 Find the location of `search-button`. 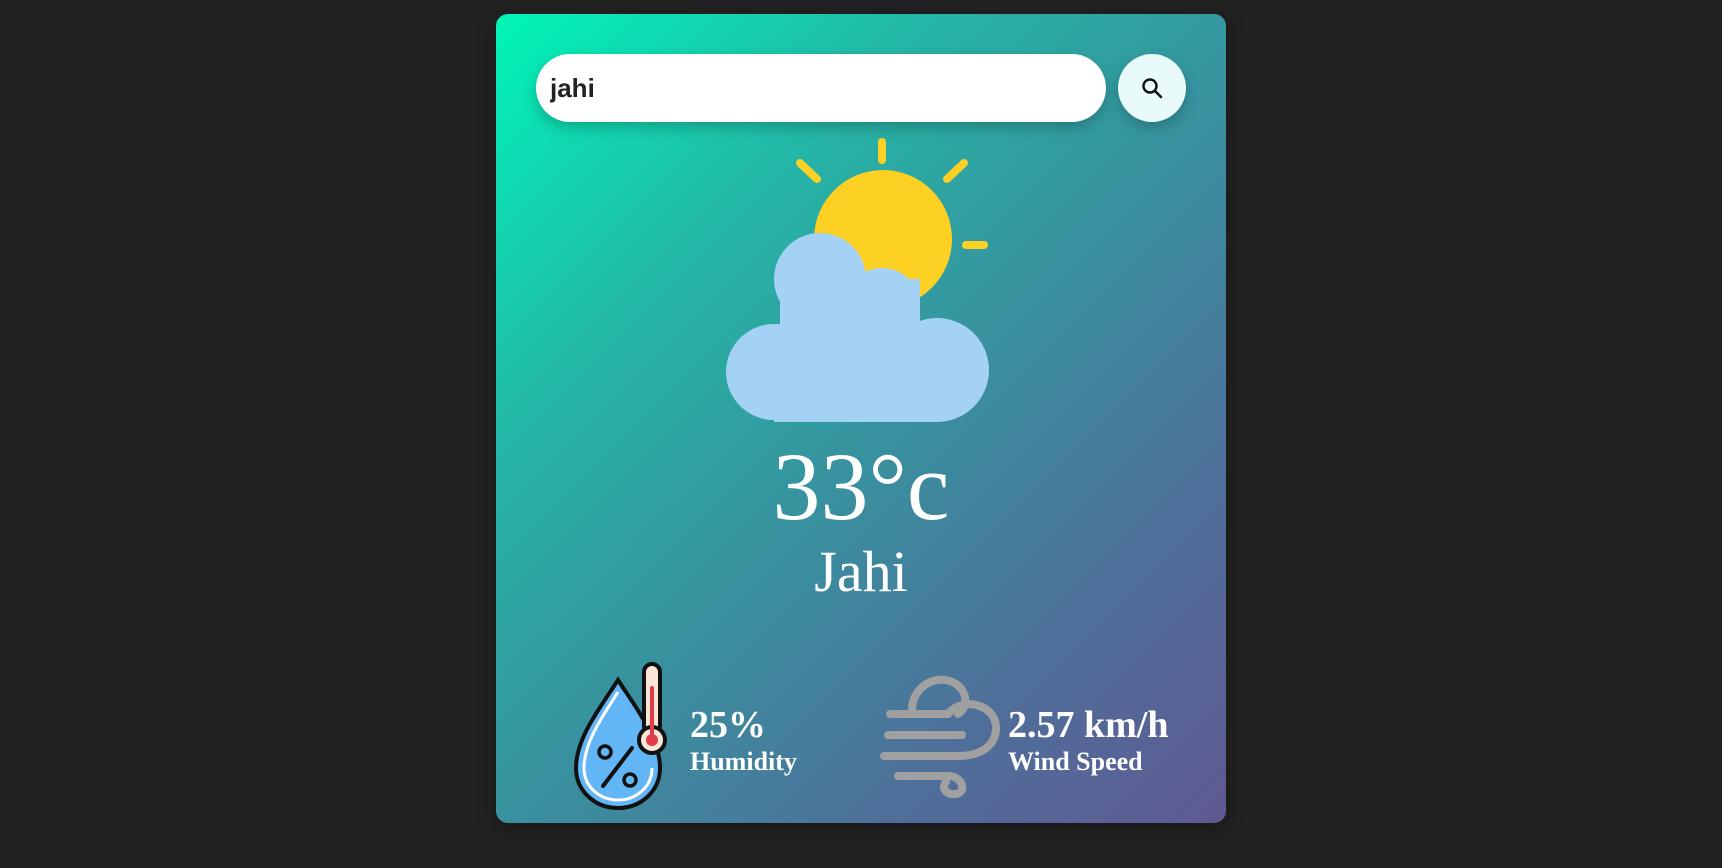

search-button is located at coordinates (1152, 88).